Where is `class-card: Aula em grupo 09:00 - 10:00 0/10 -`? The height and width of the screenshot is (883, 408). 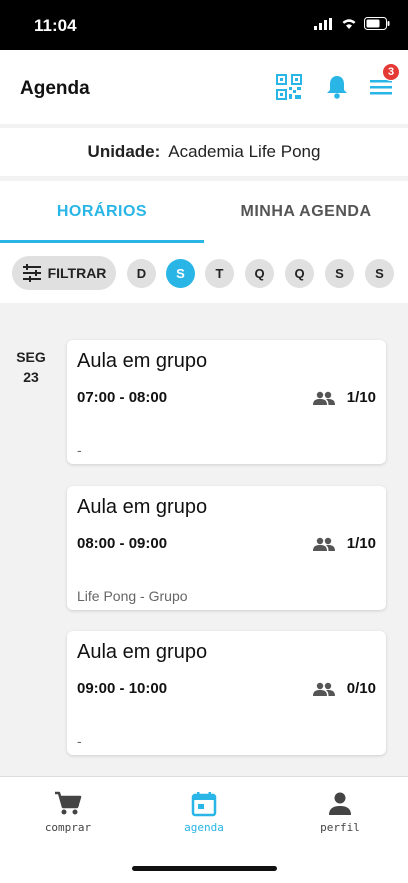 class-card: Aula em grupo 09:00 - 10:00 0/10 - is located at coordinates (226, 693).